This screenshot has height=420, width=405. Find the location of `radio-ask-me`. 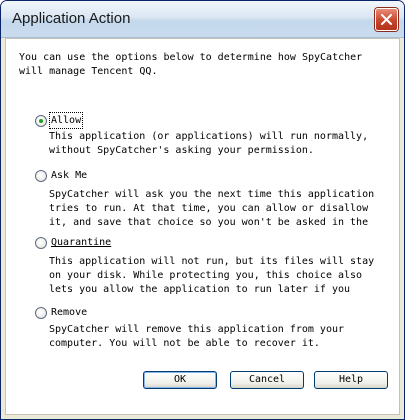

radio-ask-me is located at coordinates (41, 176).